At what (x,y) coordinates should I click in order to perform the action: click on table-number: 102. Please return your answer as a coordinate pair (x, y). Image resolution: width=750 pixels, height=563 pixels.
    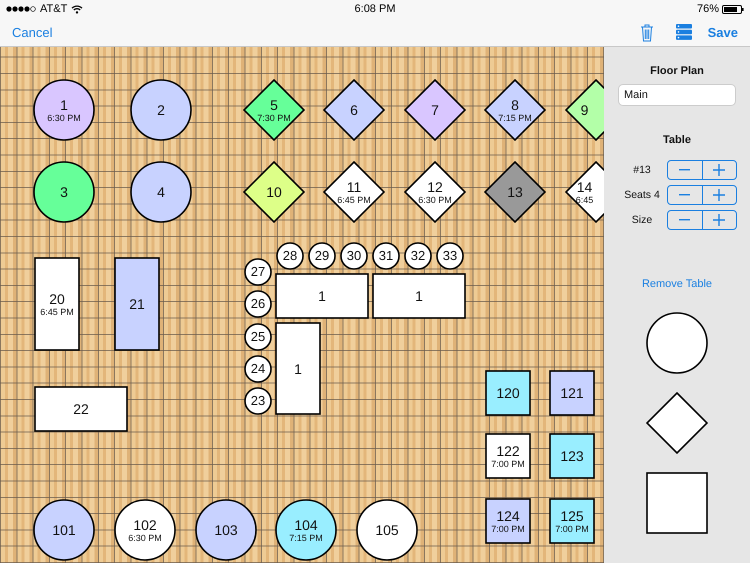
    Looking at the image, I should click on (145, 524).